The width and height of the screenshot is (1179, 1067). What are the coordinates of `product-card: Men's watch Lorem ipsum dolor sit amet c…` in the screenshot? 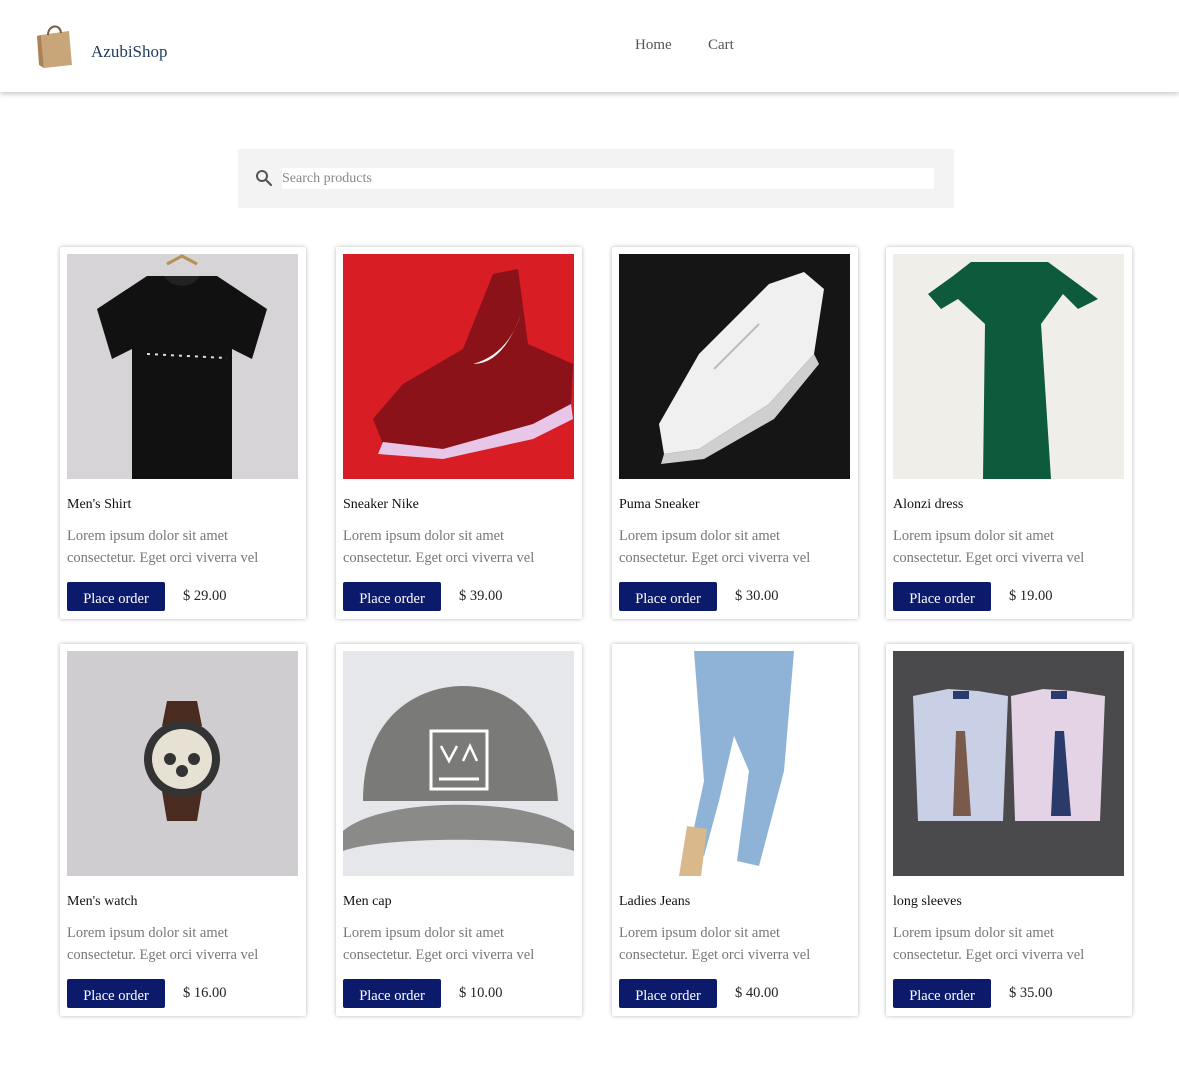 It's located at (183, 830).